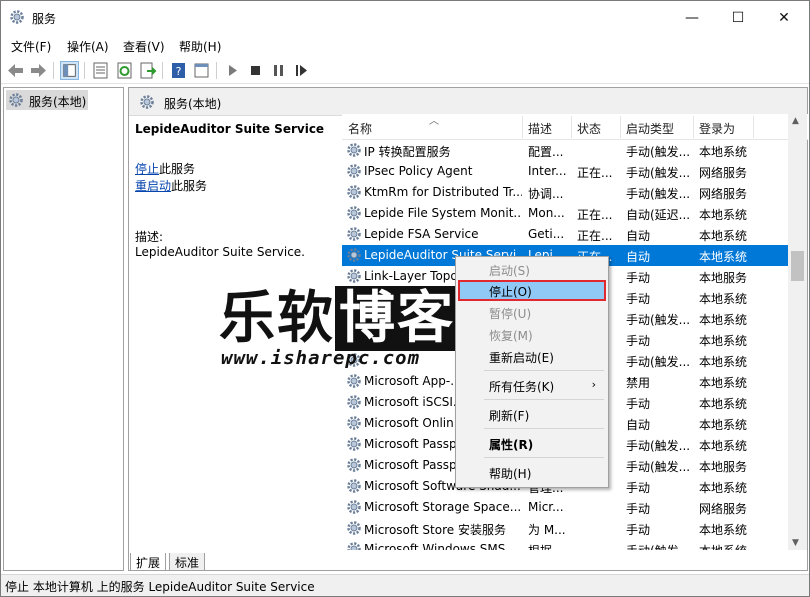 This screenshot has height=597, width=810. I want to click on menu-item-refresh: 刷新(F), so click(532, 414).